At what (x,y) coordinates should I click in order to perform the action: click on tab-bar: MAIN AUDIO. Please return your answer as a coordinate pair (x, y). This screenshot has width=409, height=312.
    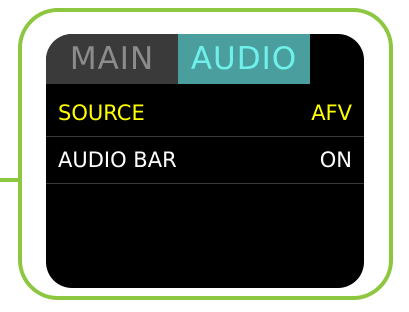
    Looking at the image, I should click on (205, 59).